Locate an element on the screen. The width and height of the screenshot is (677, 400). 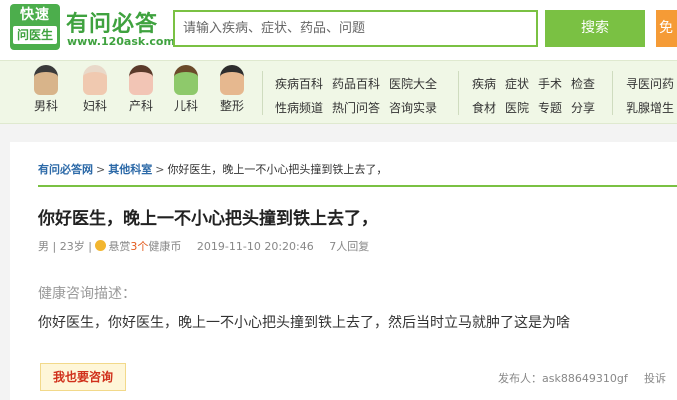
reward-prefix: 悬赏 is located at coordinates (119, 246).